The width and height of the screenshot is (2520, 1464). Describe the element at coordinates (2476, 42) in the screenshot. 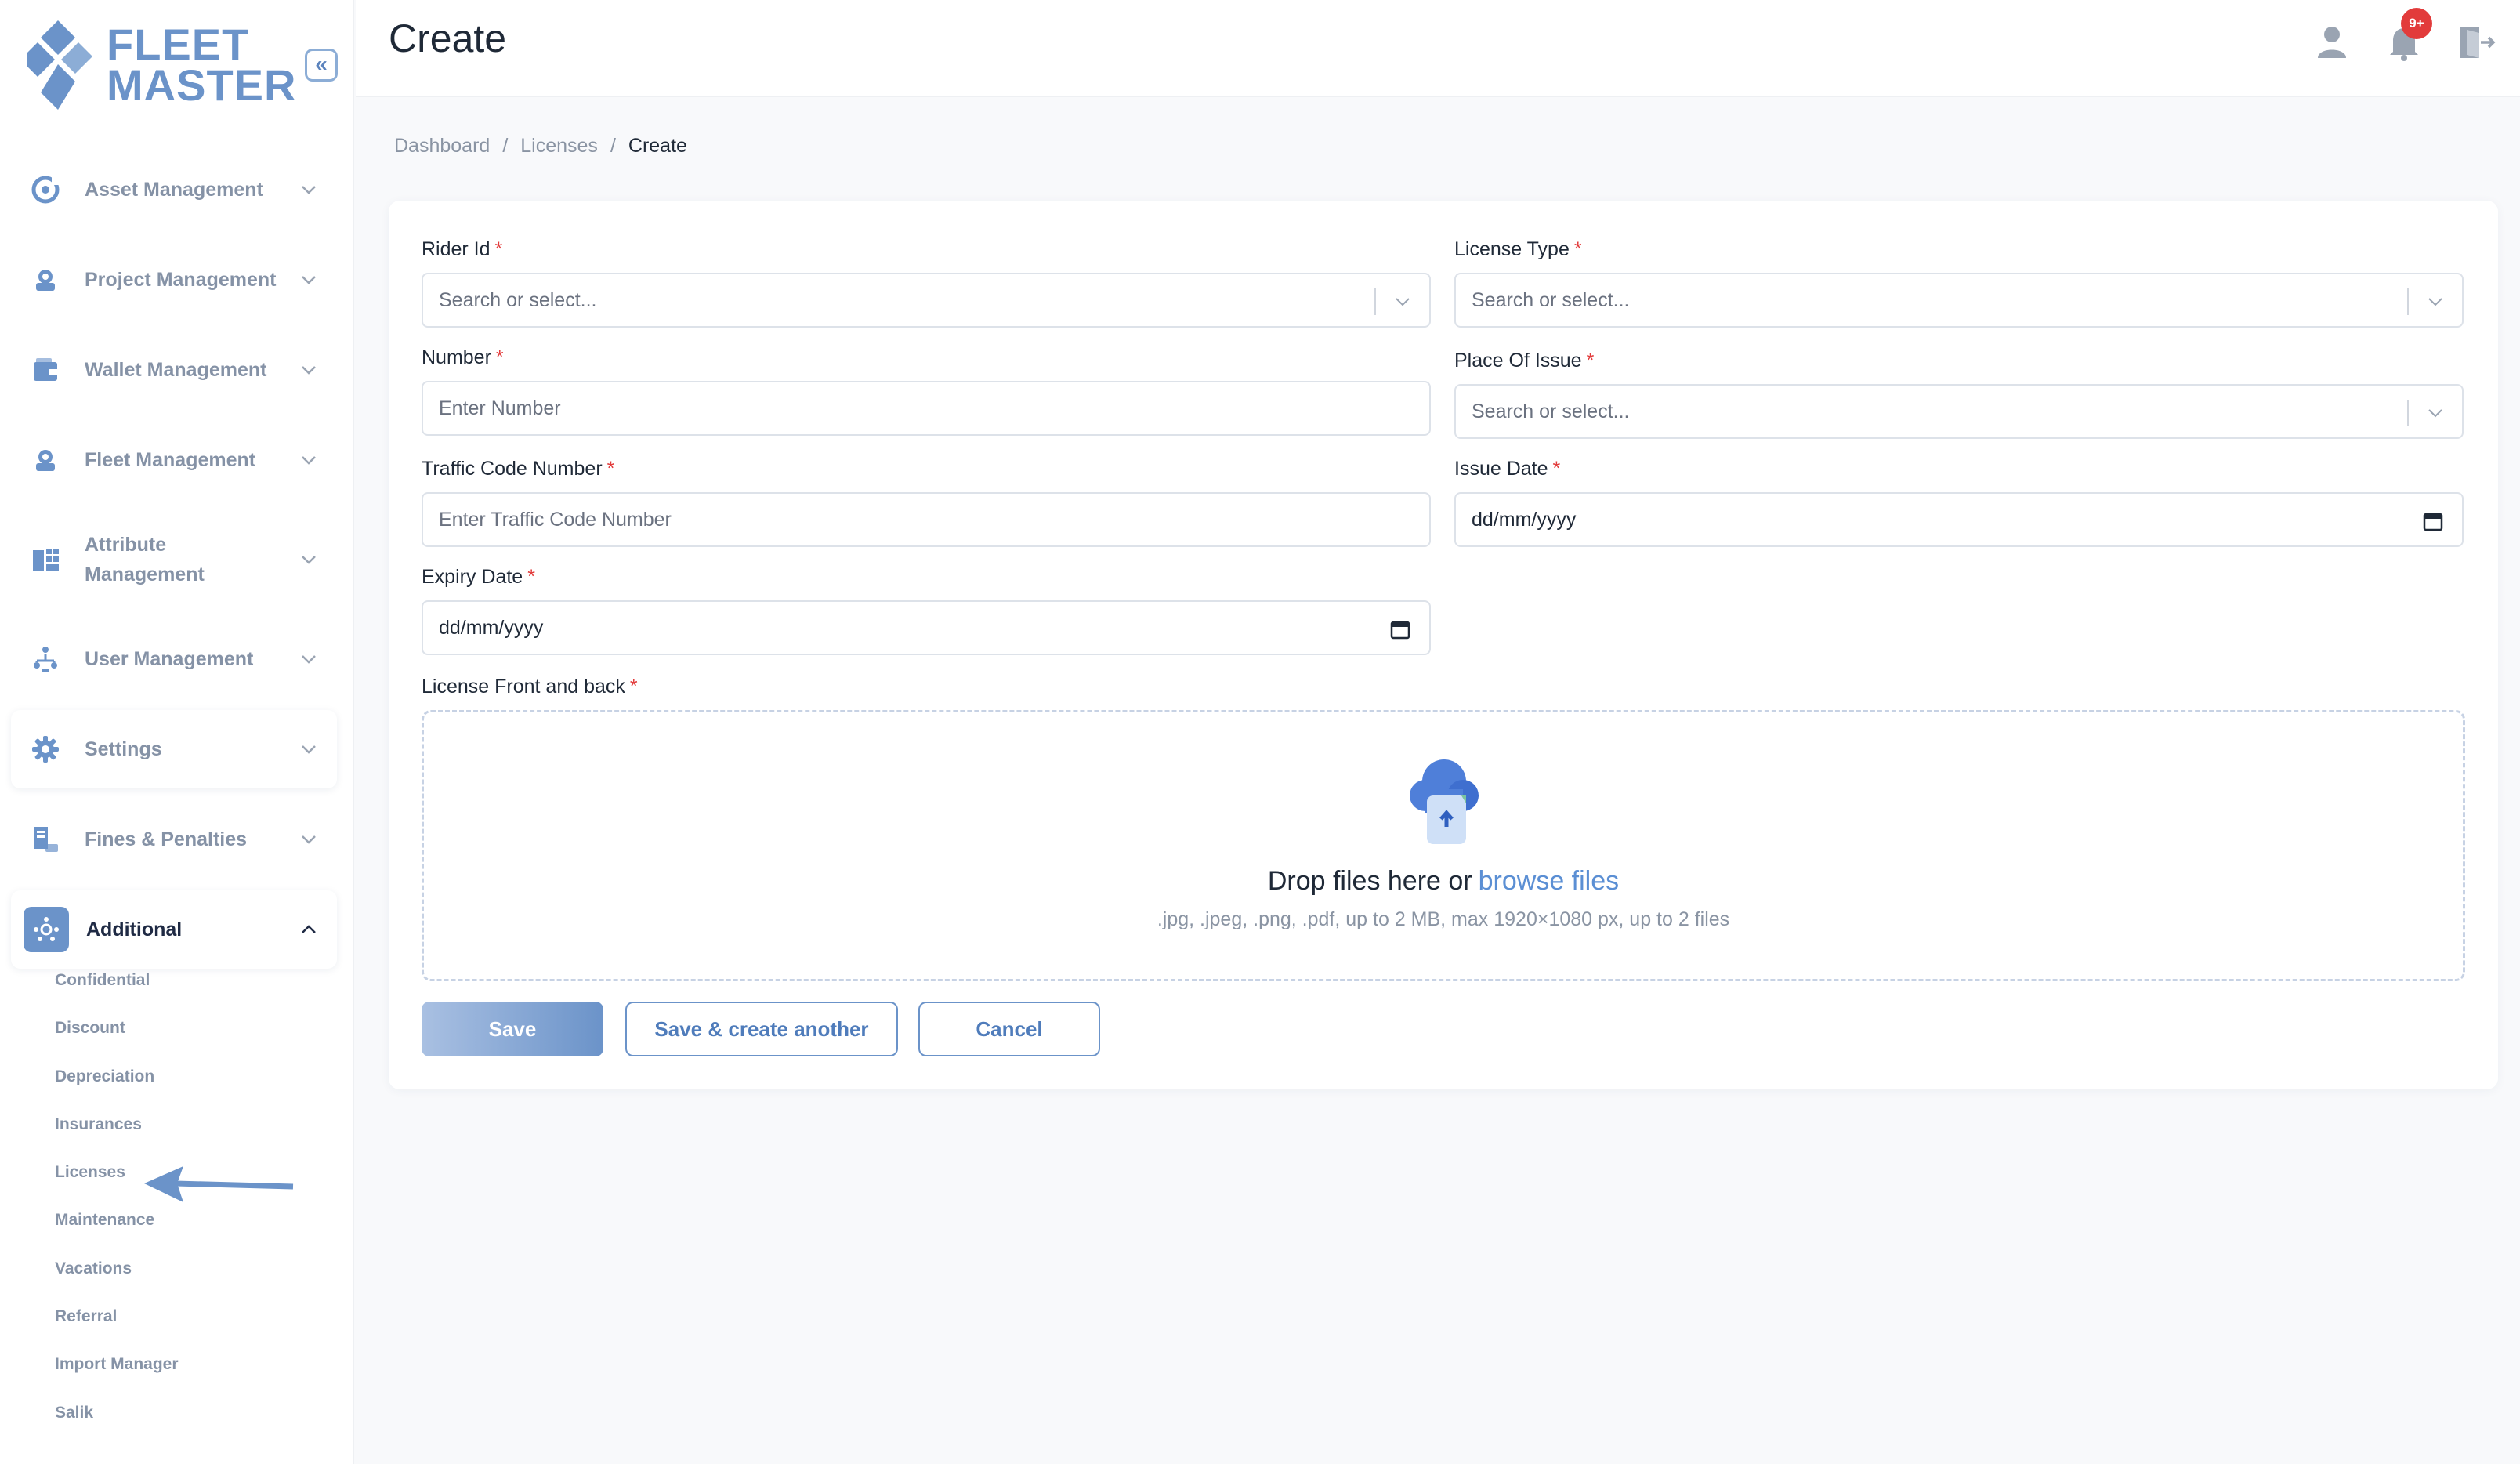

I see `logout-icon` at that location.